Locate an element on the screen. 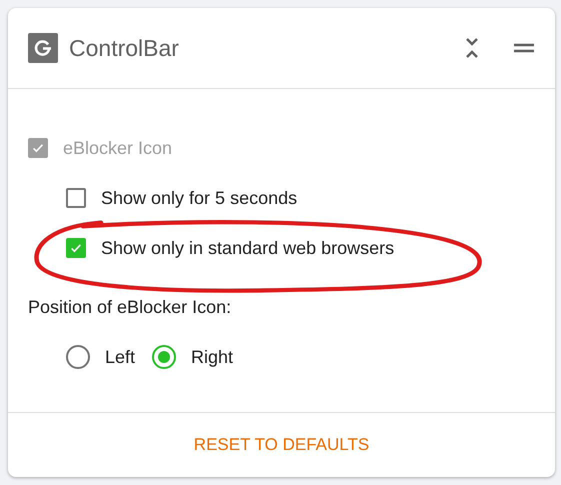 The height and width of the screenshot is (485, 561). checkbox-label: eBlocker Icon is located at coordinates (117, 148).